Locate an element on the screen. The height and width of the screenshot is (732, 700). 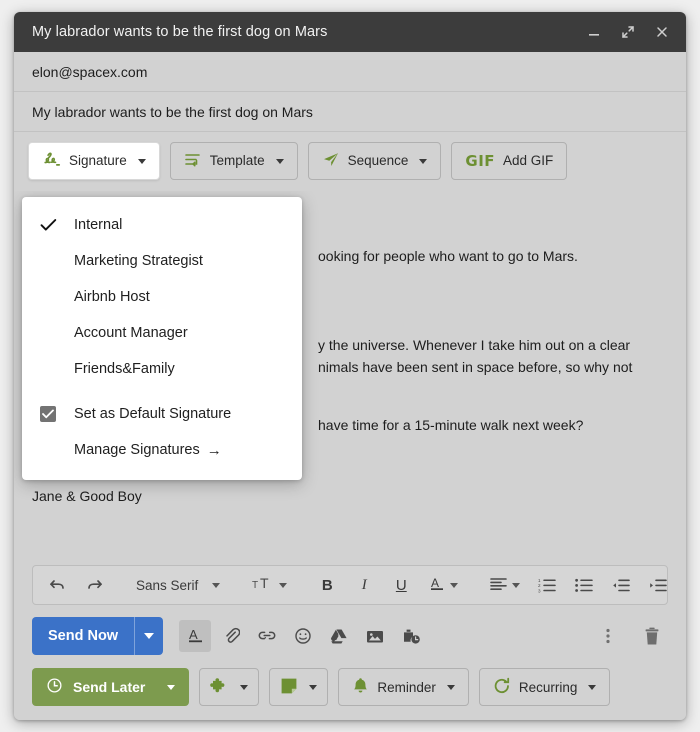
send-now-button: Send Now is located at coordinates (98, 636).